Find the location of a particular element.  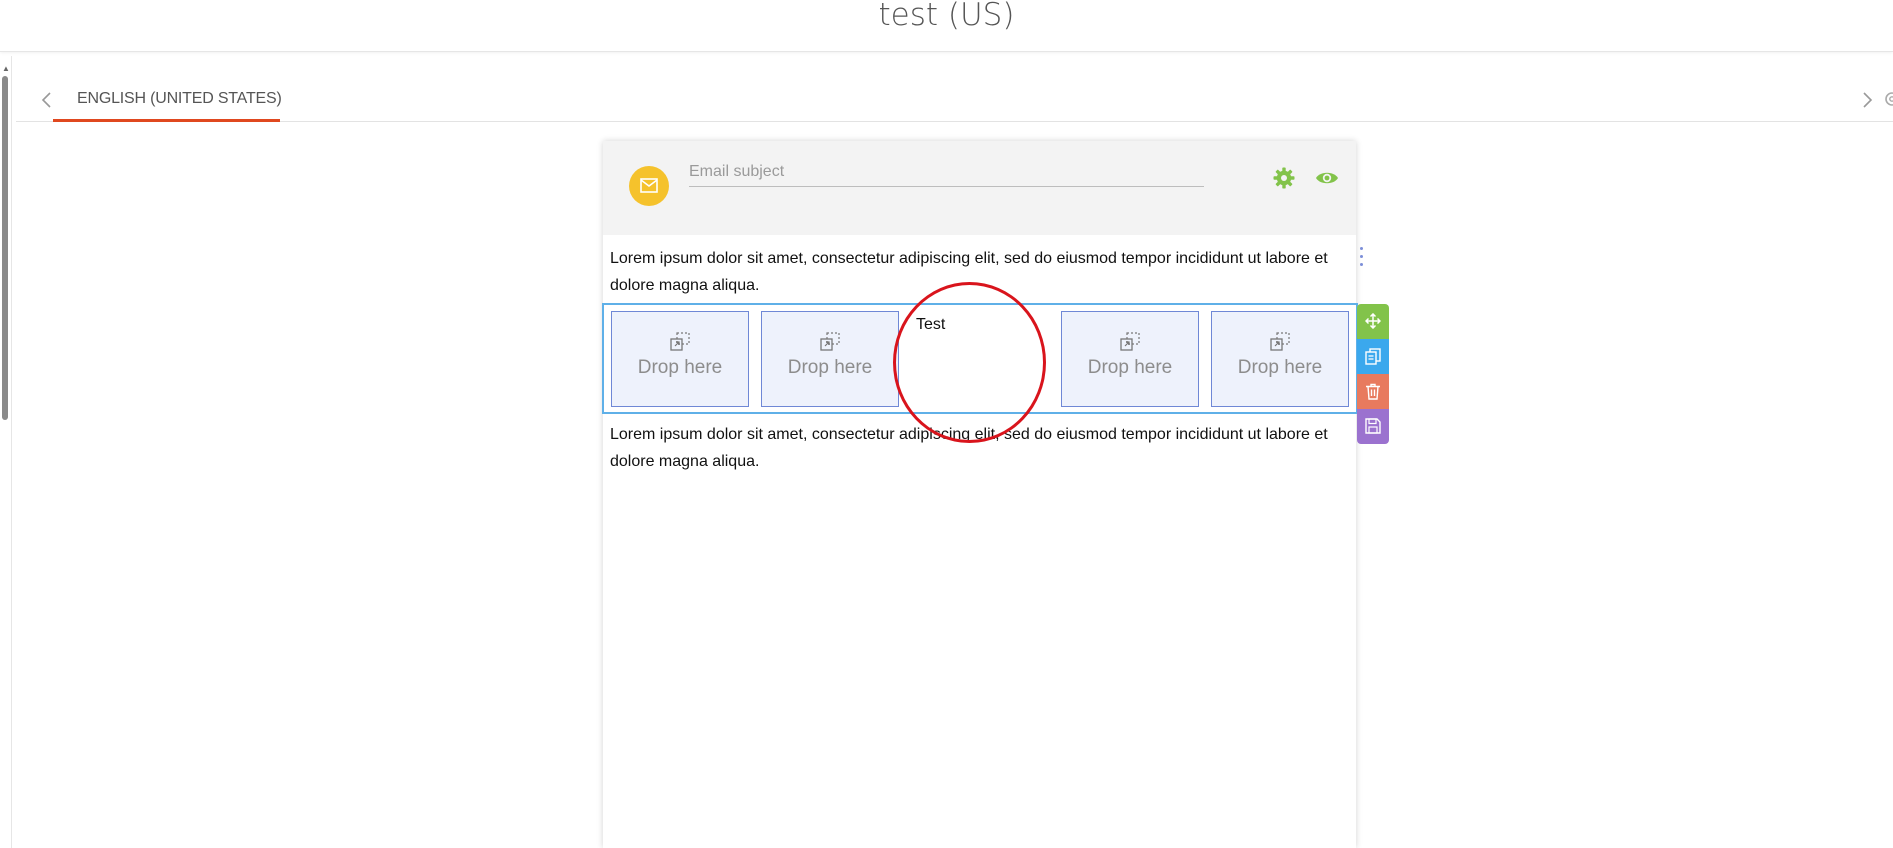

tab-next-button is located at coordinates (1867, 100).